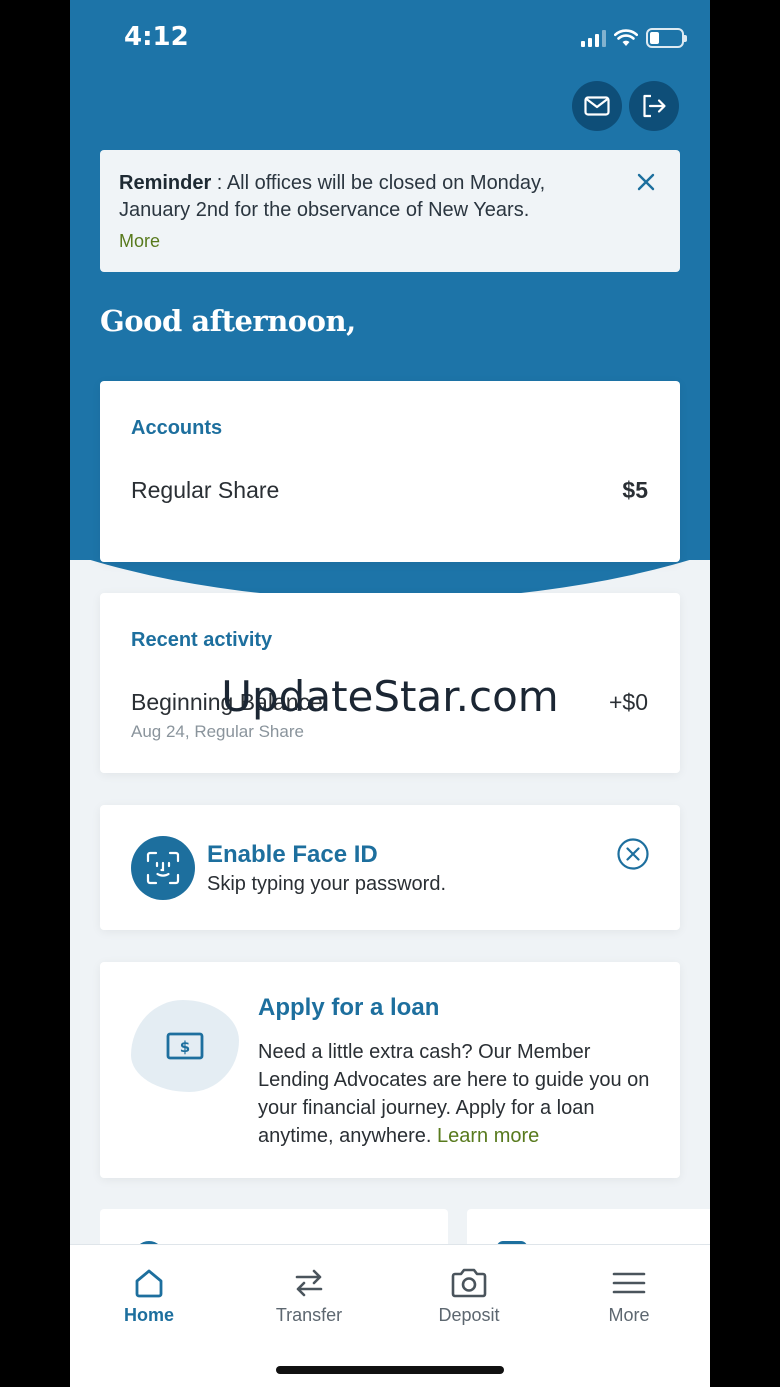 The width and height of the screenshot is (780, 1387). I want to click on home-indicator, so click(390, 1370).